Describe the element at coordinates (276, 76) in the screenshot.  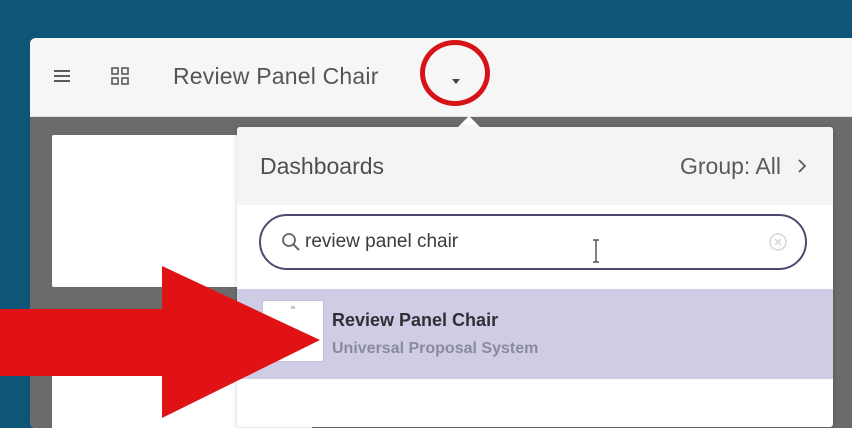
I see `dashboard-title: Review Panel Chair` at that location.